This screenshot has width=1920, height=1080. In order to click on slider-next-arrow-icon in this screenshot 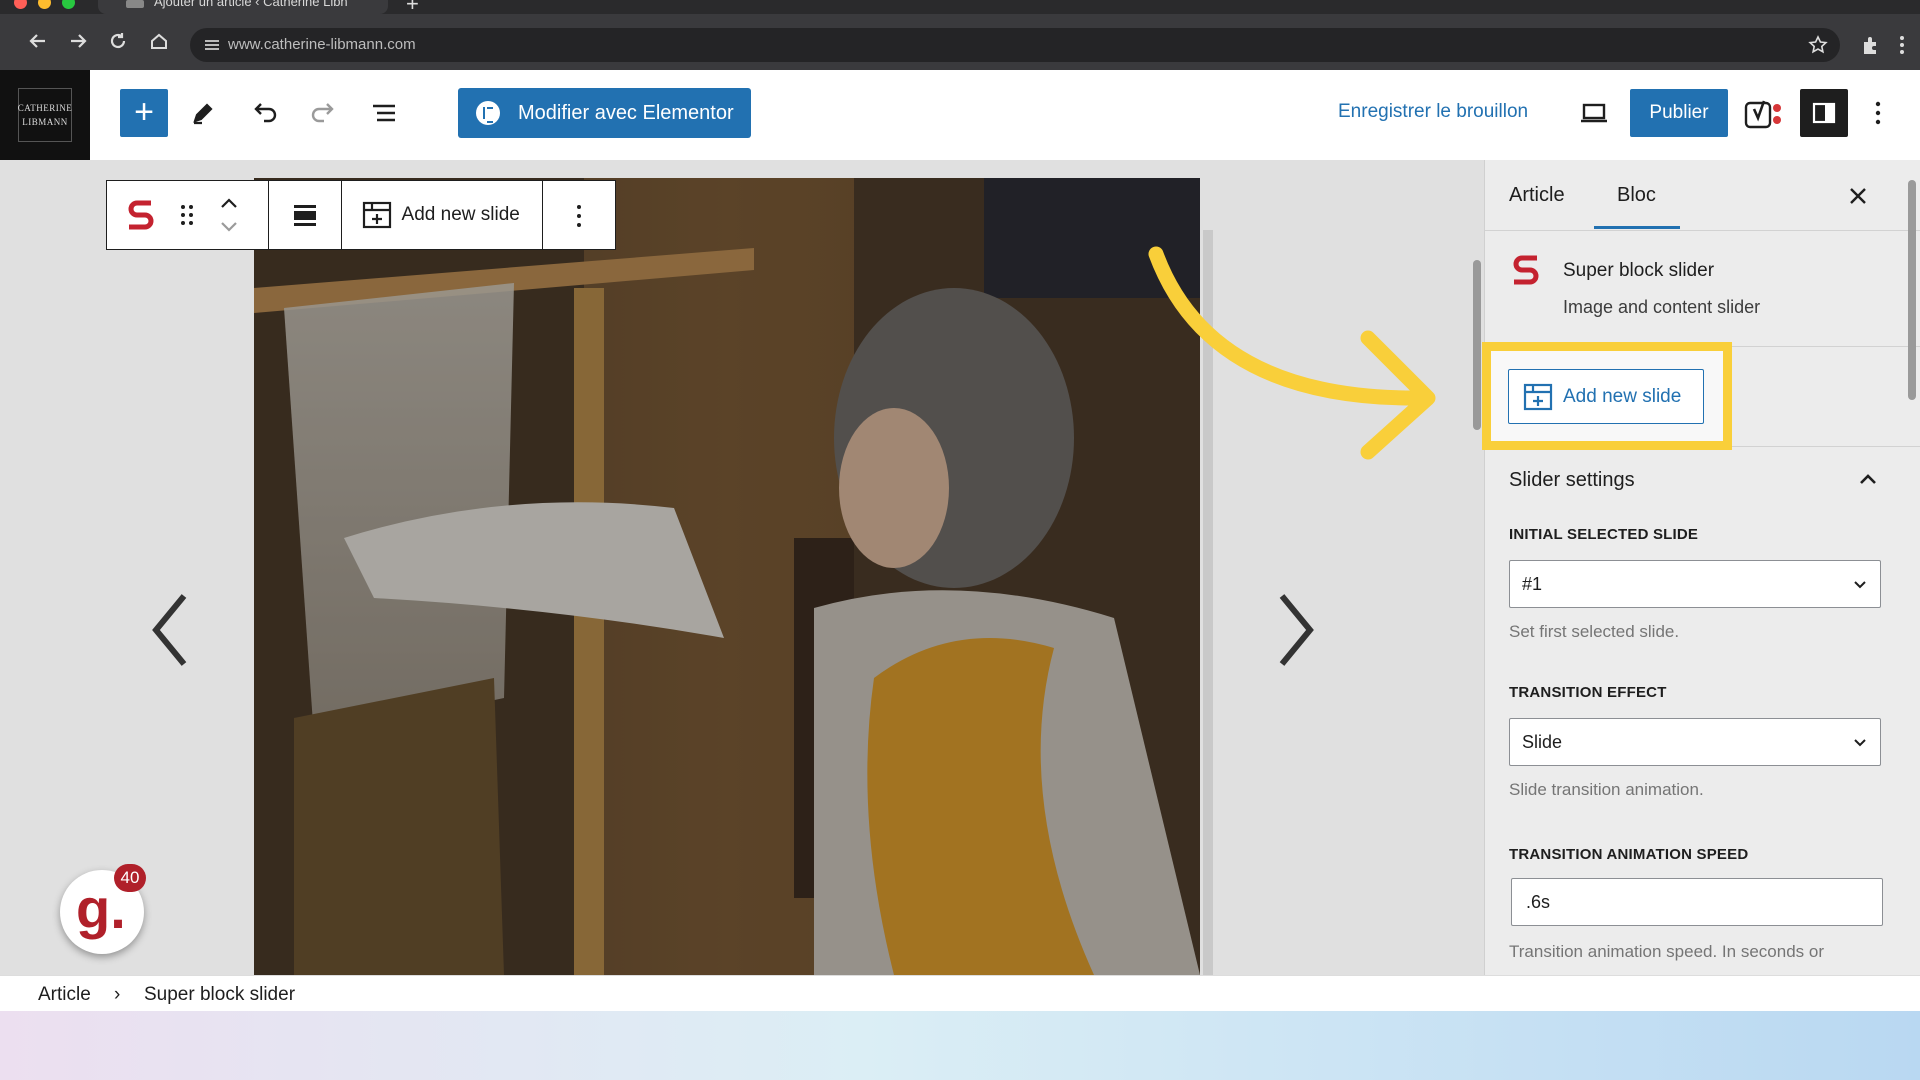, I will do `click(1296, 630)`.